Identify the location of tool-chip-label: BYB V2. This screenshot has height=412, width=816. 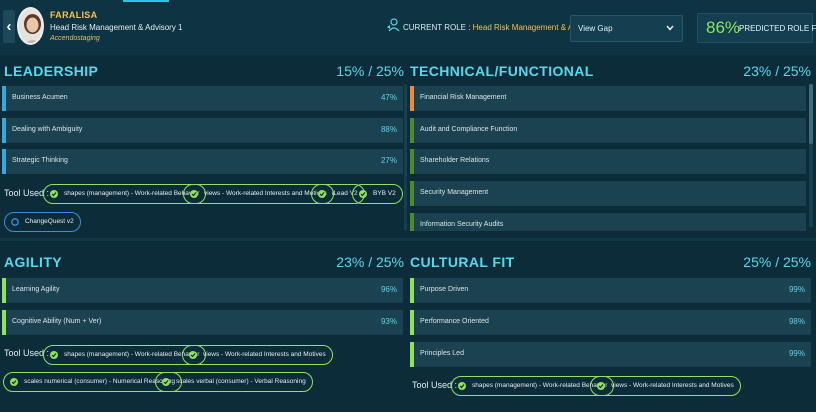
(384, 193).